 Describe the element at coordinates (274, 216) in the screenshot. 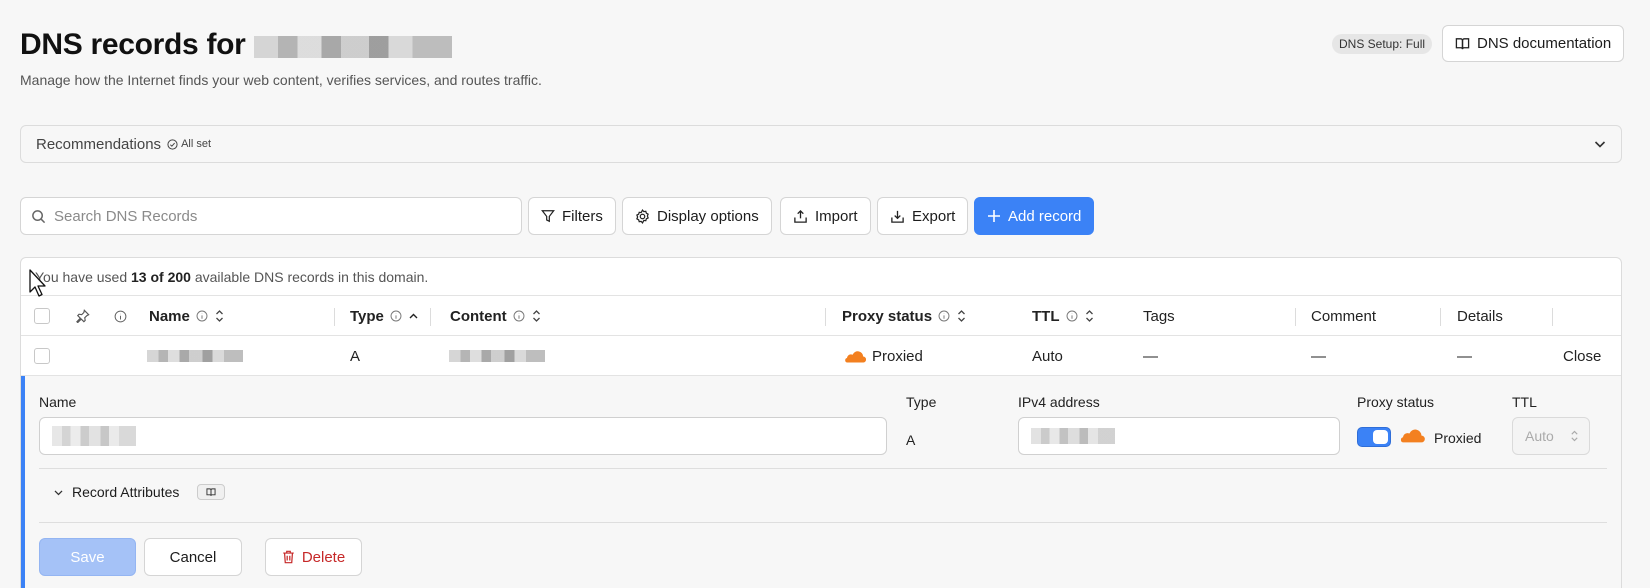

I see `search-input` at that location.